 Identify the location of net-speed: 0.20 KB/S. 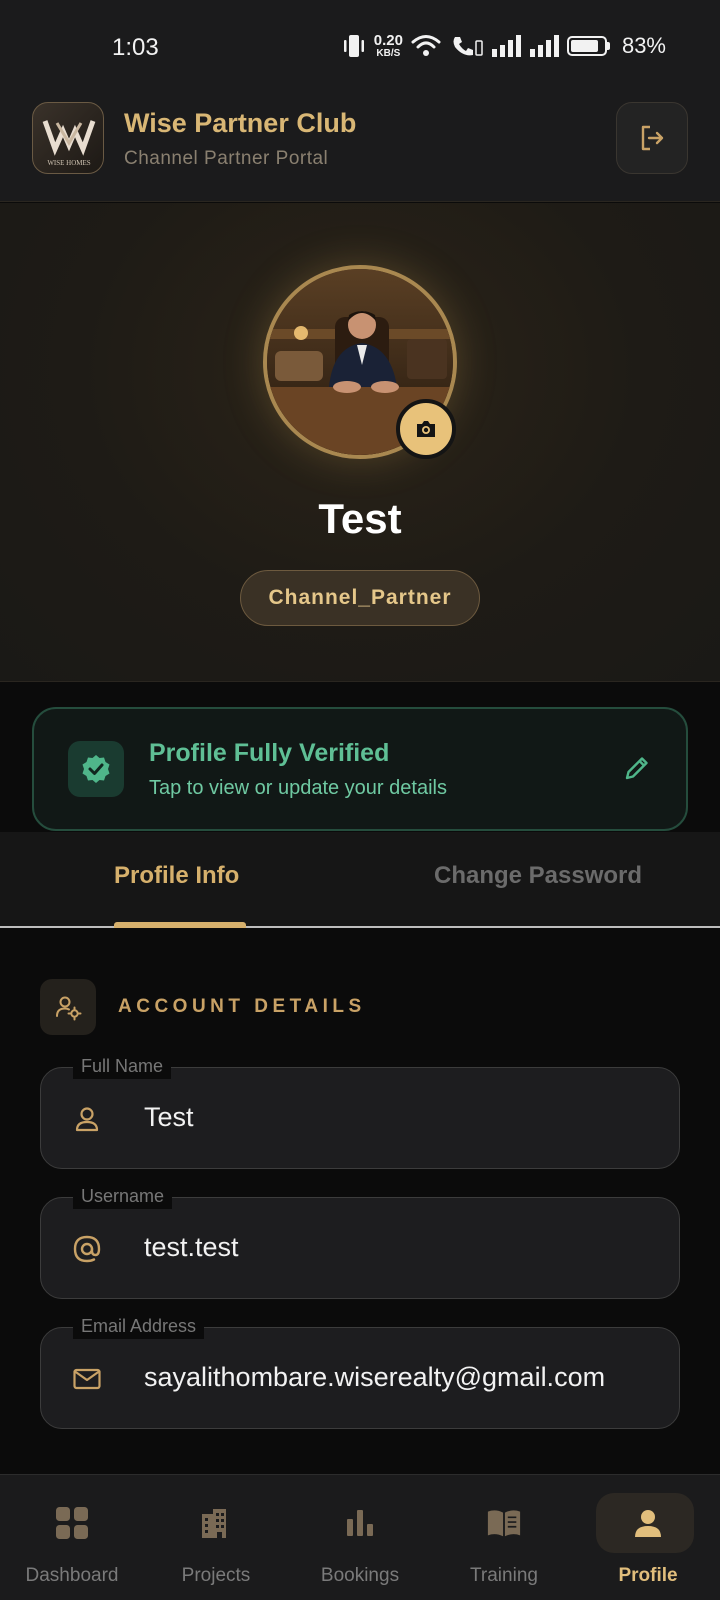
(388, 45).